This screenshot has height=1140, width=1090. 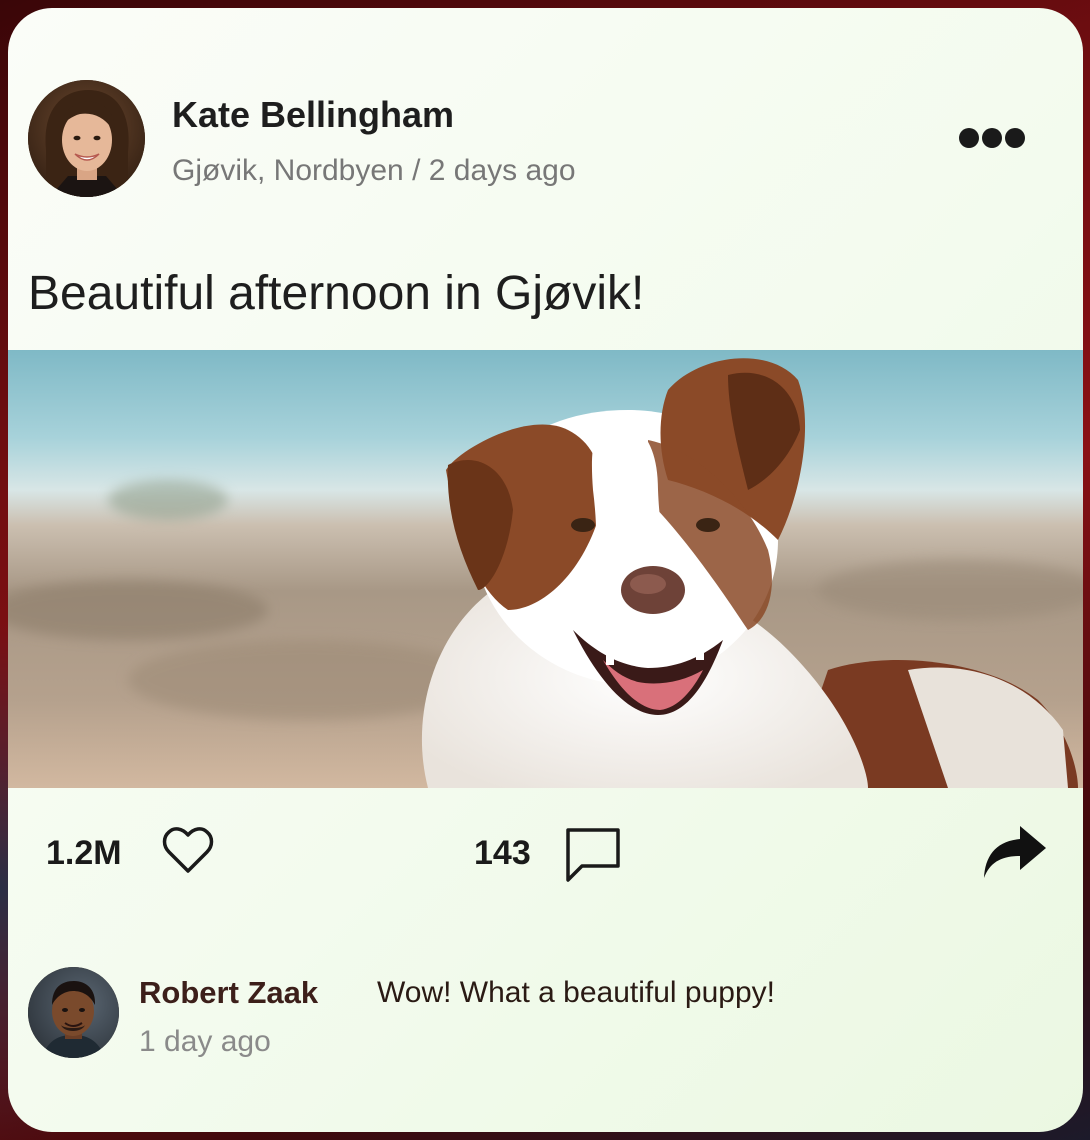 I want to click on more-options-button, so click(x=992, y=138).